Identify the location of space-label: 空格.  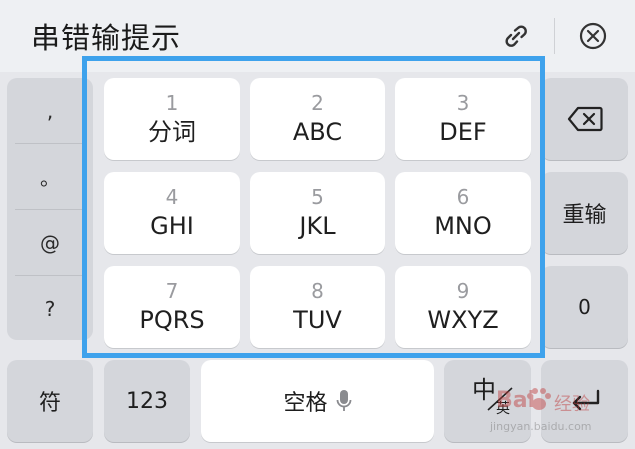
(305, 403).